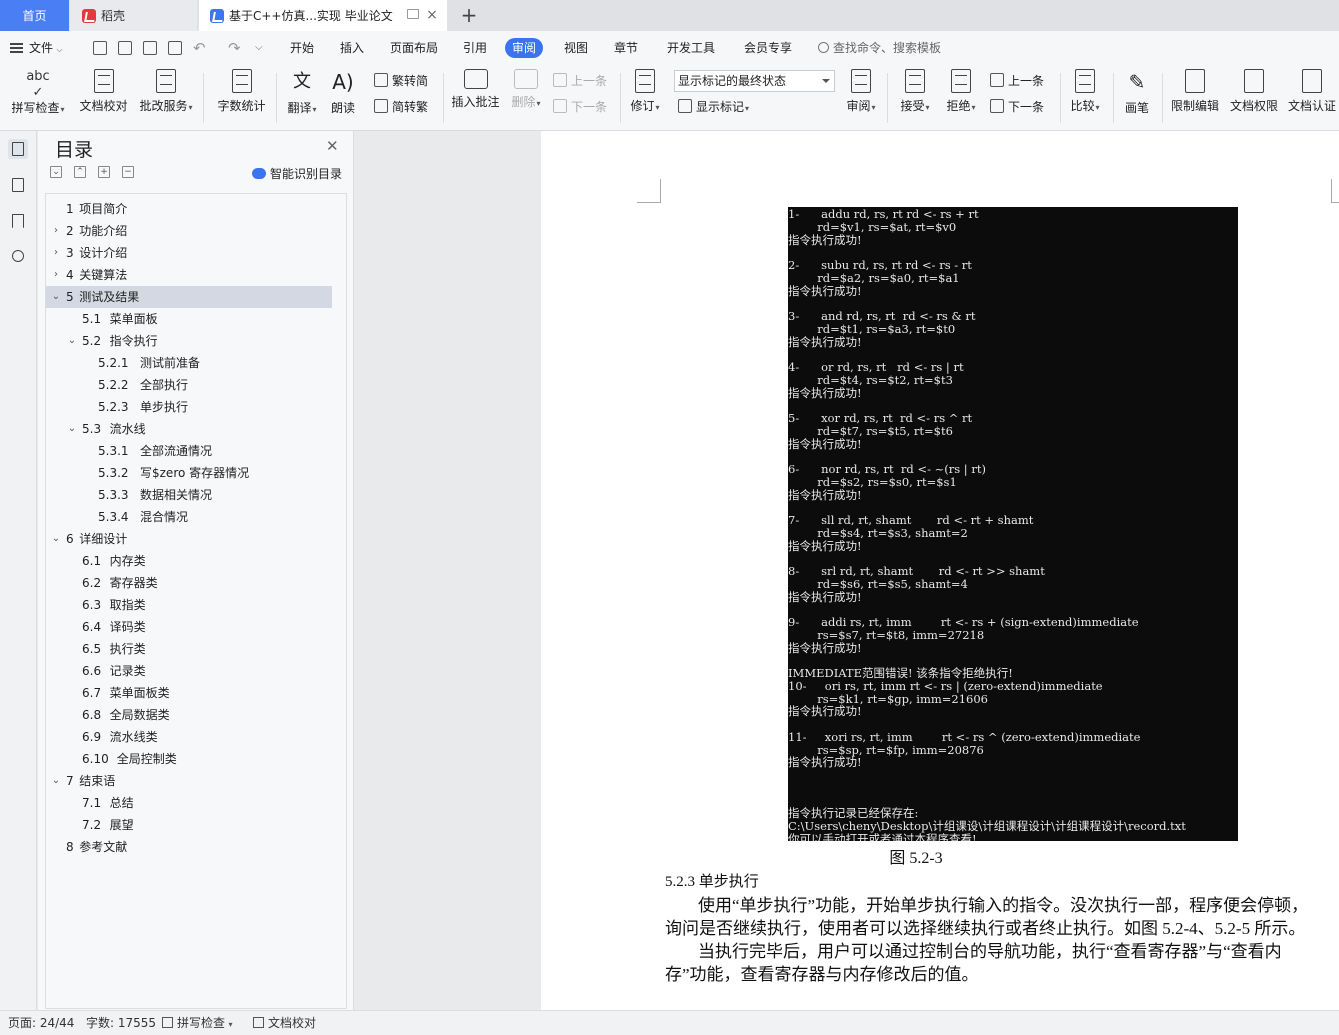  What do you see at coordinates (103, 91) in the screenshot?
I see `doc-proof-button: 文档校对` at bounding box center [103, 91].